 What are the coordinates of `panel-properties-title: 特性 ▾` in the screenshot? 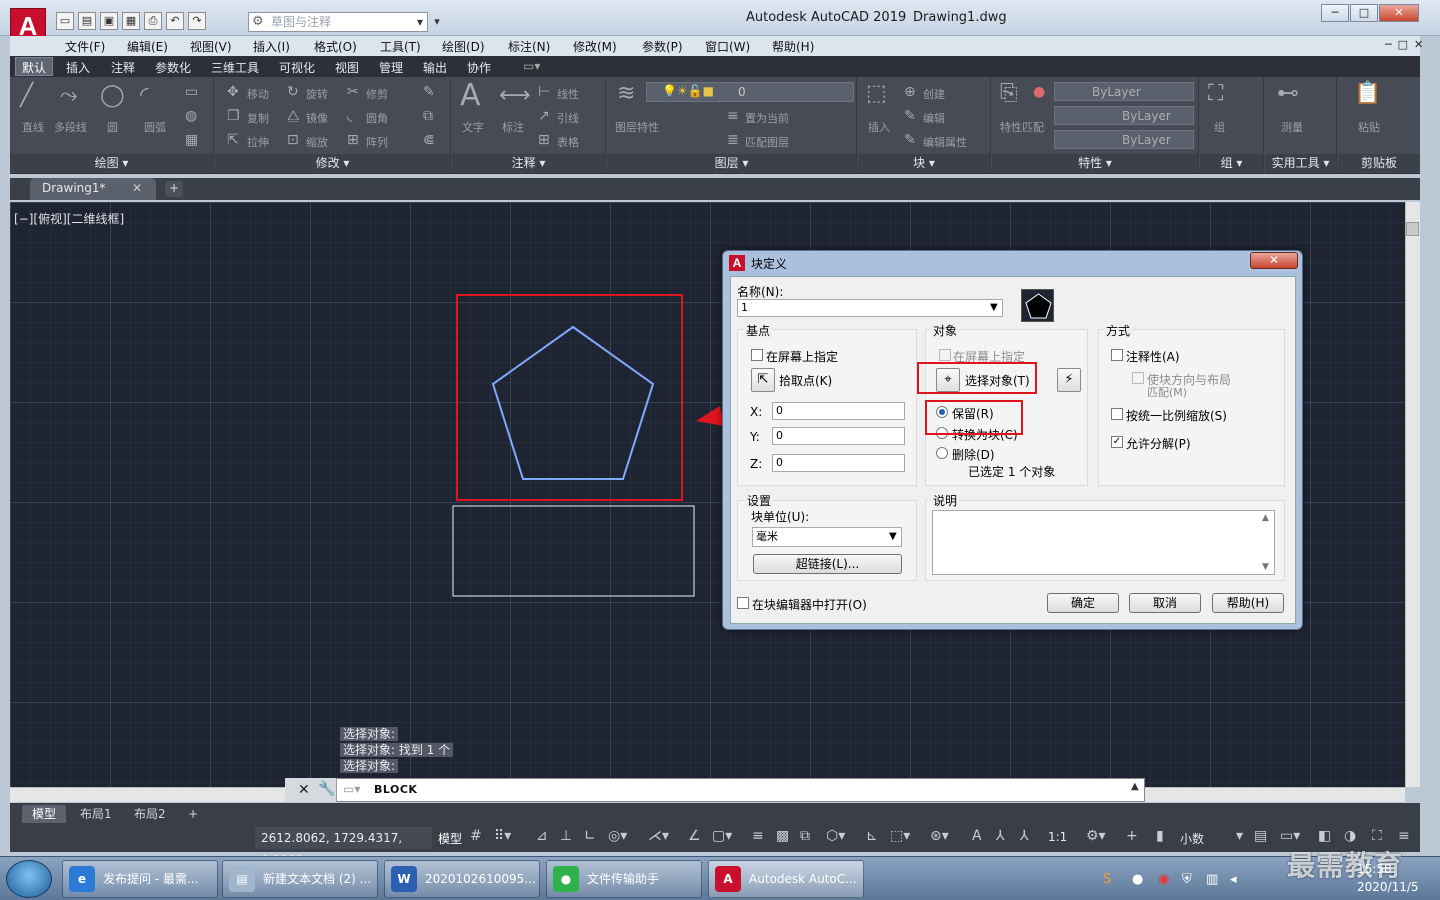 It's located at (1095, 163).